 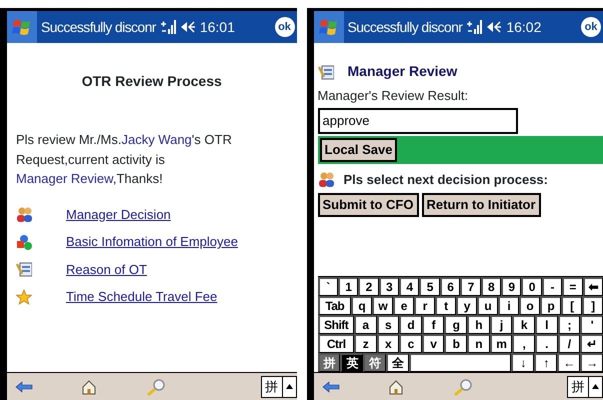 I want to click on person-link: Jacky Wang, so click(x=156, y=139).